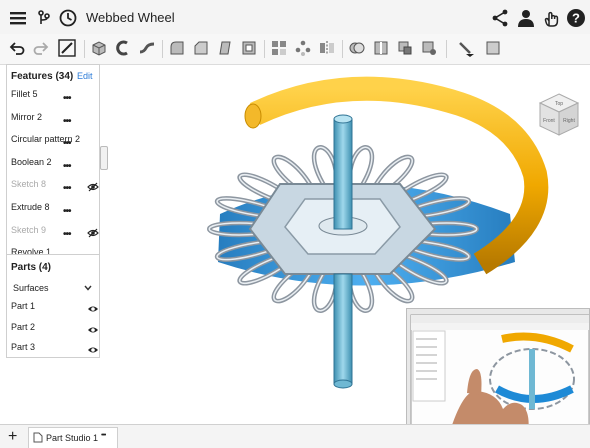 This screenshot has width=590, height=448. I want to click on plane-icon, so click(493, 48).